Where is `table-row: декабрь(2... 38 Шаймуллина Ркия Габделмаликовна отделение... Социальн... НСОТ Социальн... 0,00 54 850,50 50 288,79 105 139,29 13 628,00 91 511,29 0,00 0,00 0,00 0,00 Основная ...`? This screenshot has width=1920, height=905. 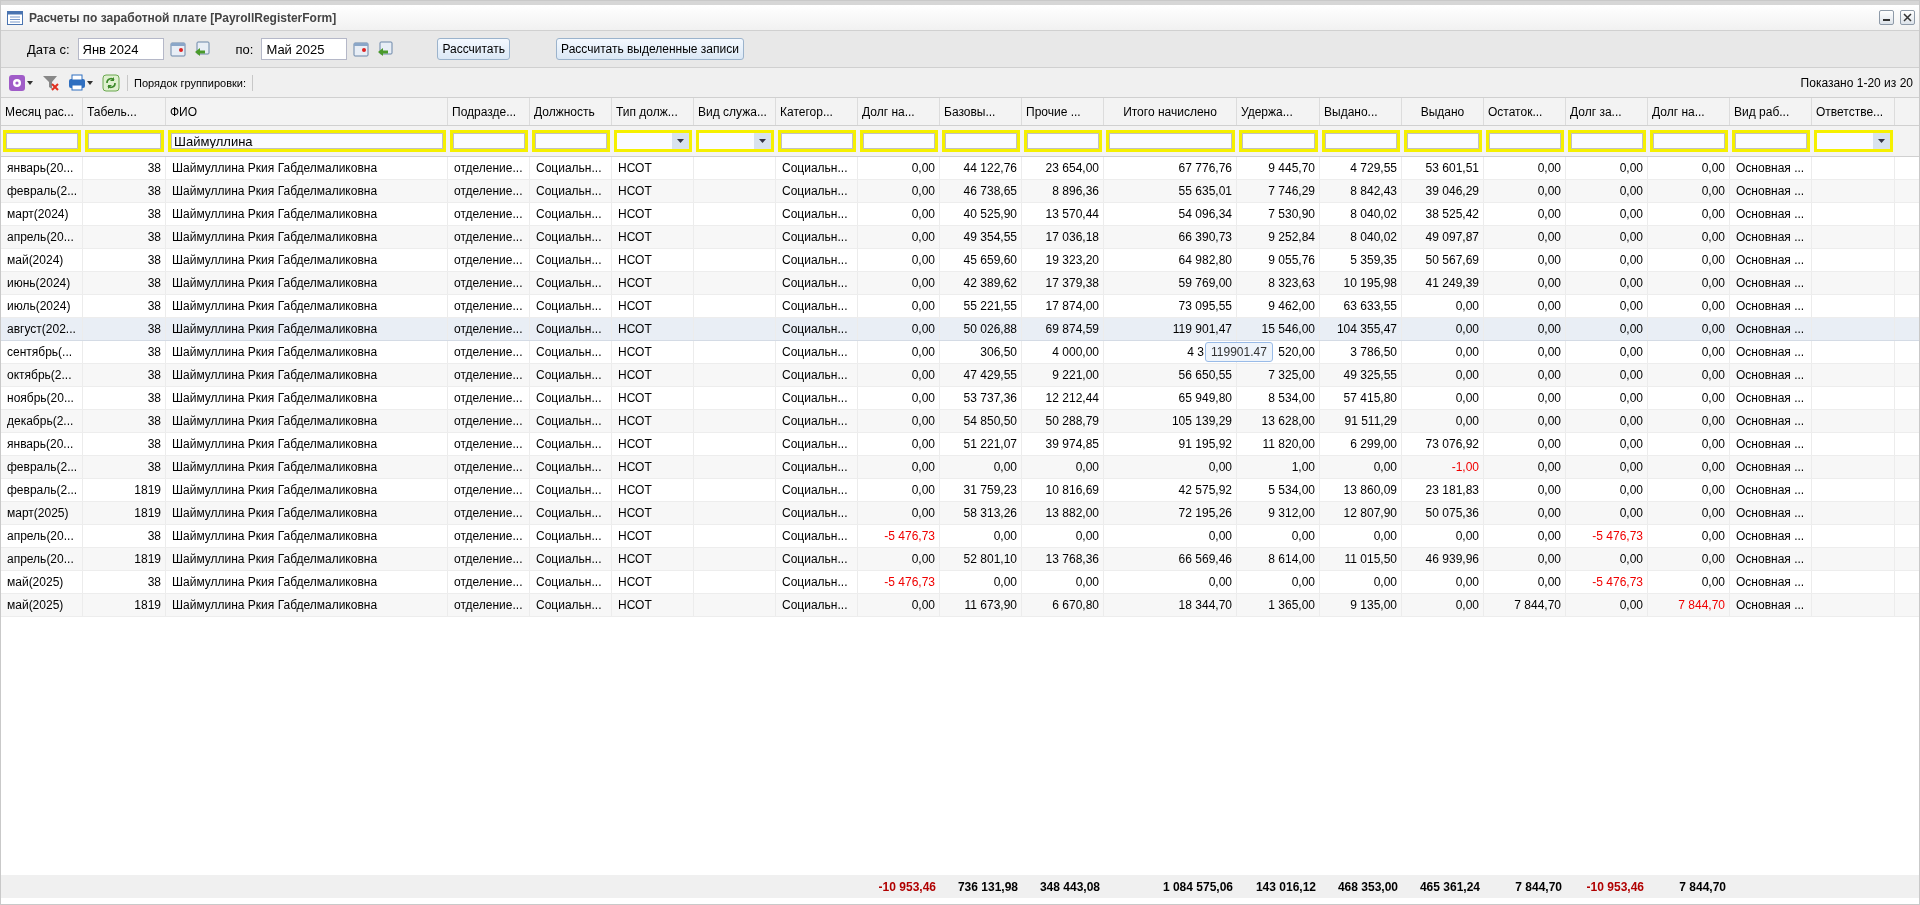
table-row: декабрь(2... 38 Шаймуллина Ркия Габделмаликовна отделение... Социальн... НСОТ Социальн... 0,00 54 850,50 50 288,79 105 139,29 13 628,00 91 511,29 0,00 0,00 0,00 0,00 Основная ... is located at coordinates (960, 421).